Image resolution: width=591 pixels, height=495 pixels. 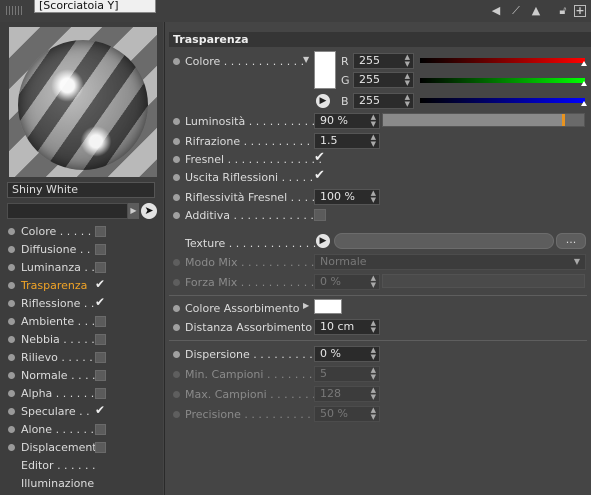 I want to click on luminosita-field: 90 % ▲ ▼, so click(x=347, y=121).